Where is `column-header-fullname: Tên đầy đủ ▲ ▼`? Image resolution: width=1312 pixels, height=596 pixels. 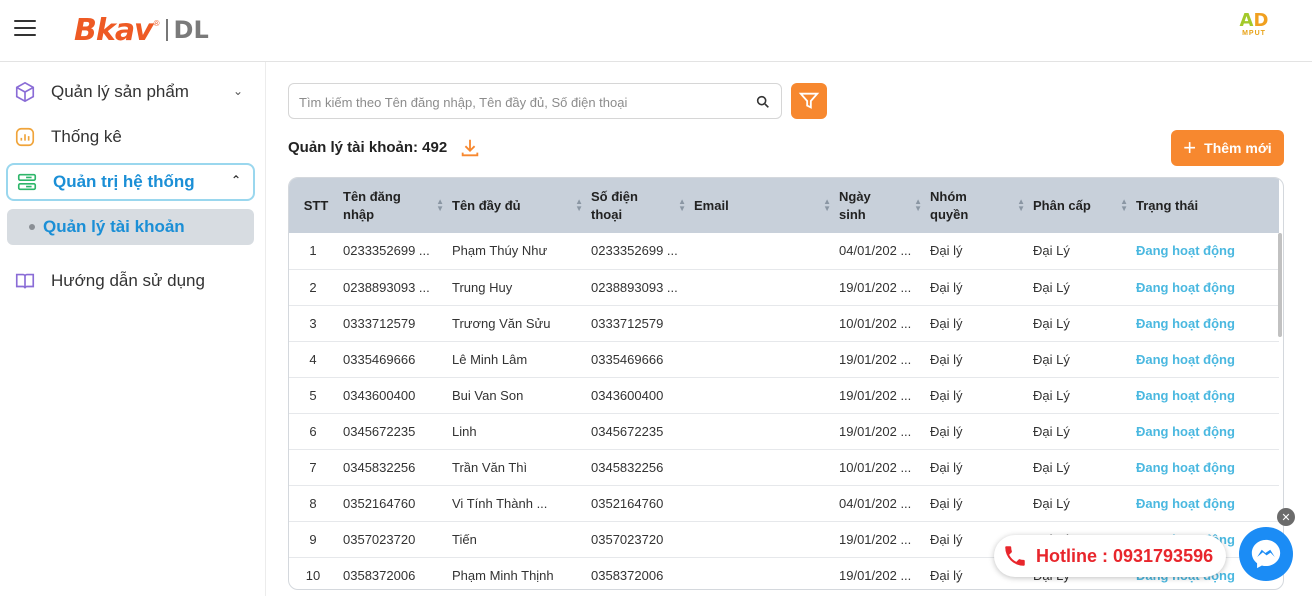 column-header-fullname: Tên đầy đủ ▲ ▼ is located at coordinates (521, 205).